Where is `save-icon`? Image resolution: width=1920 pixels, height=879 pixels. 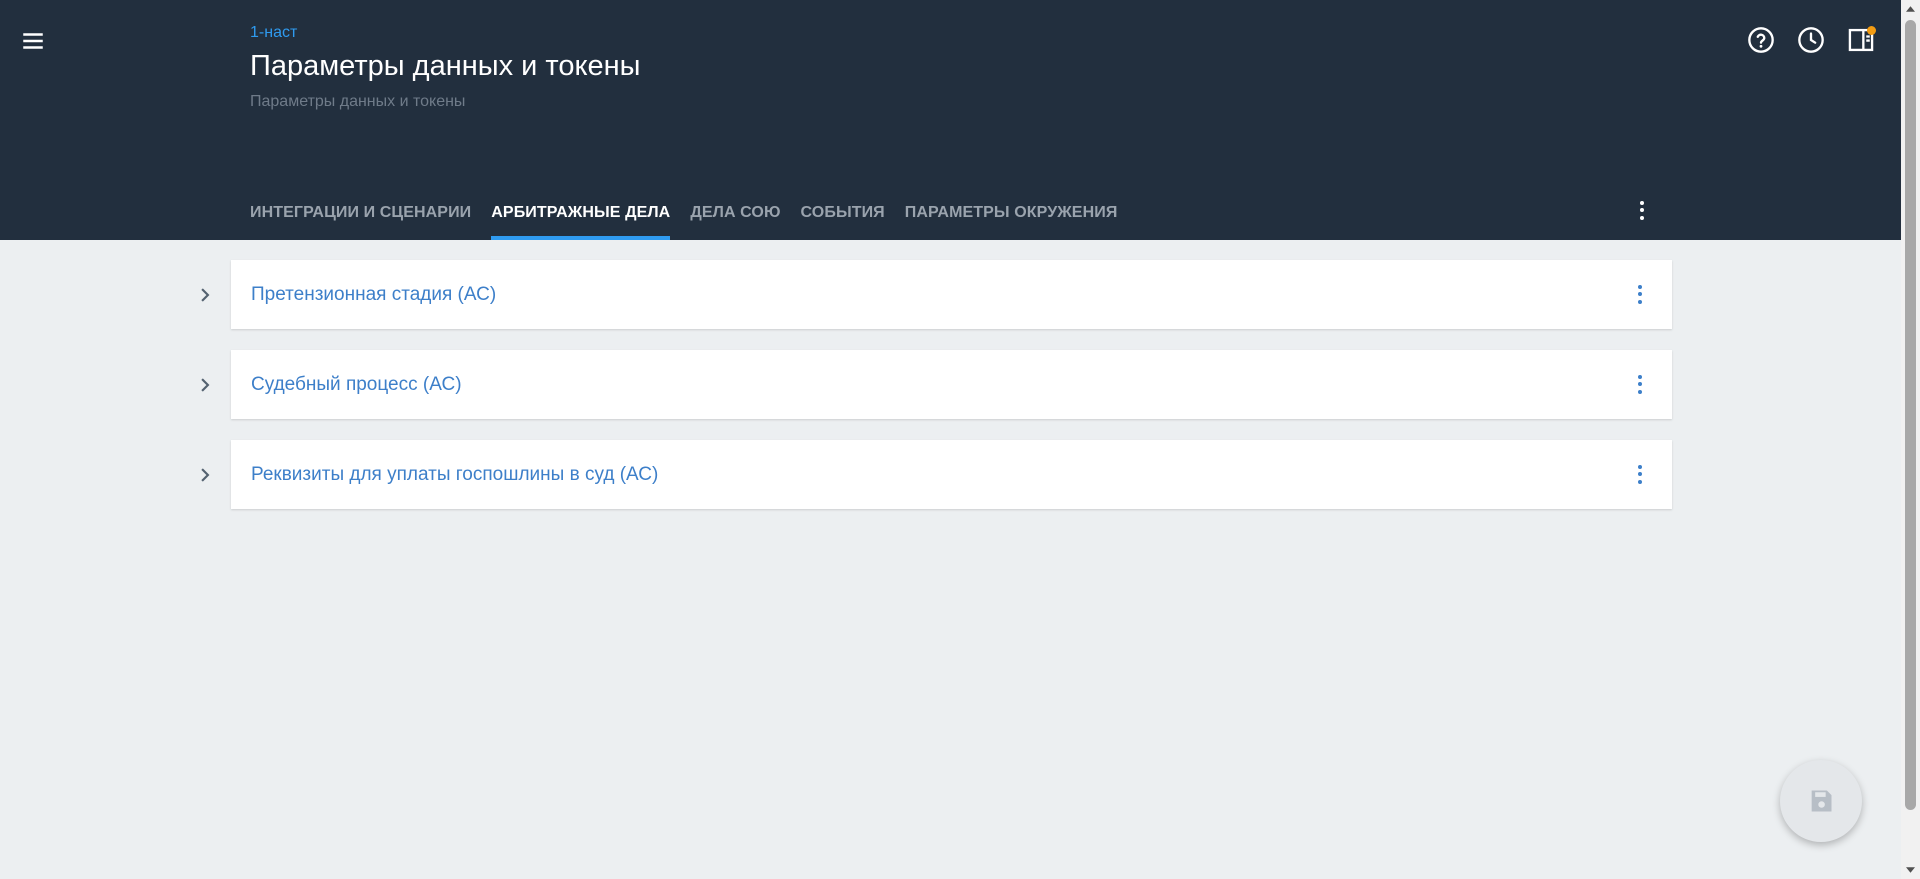
save-icon is located at coordinates (1821, 801).